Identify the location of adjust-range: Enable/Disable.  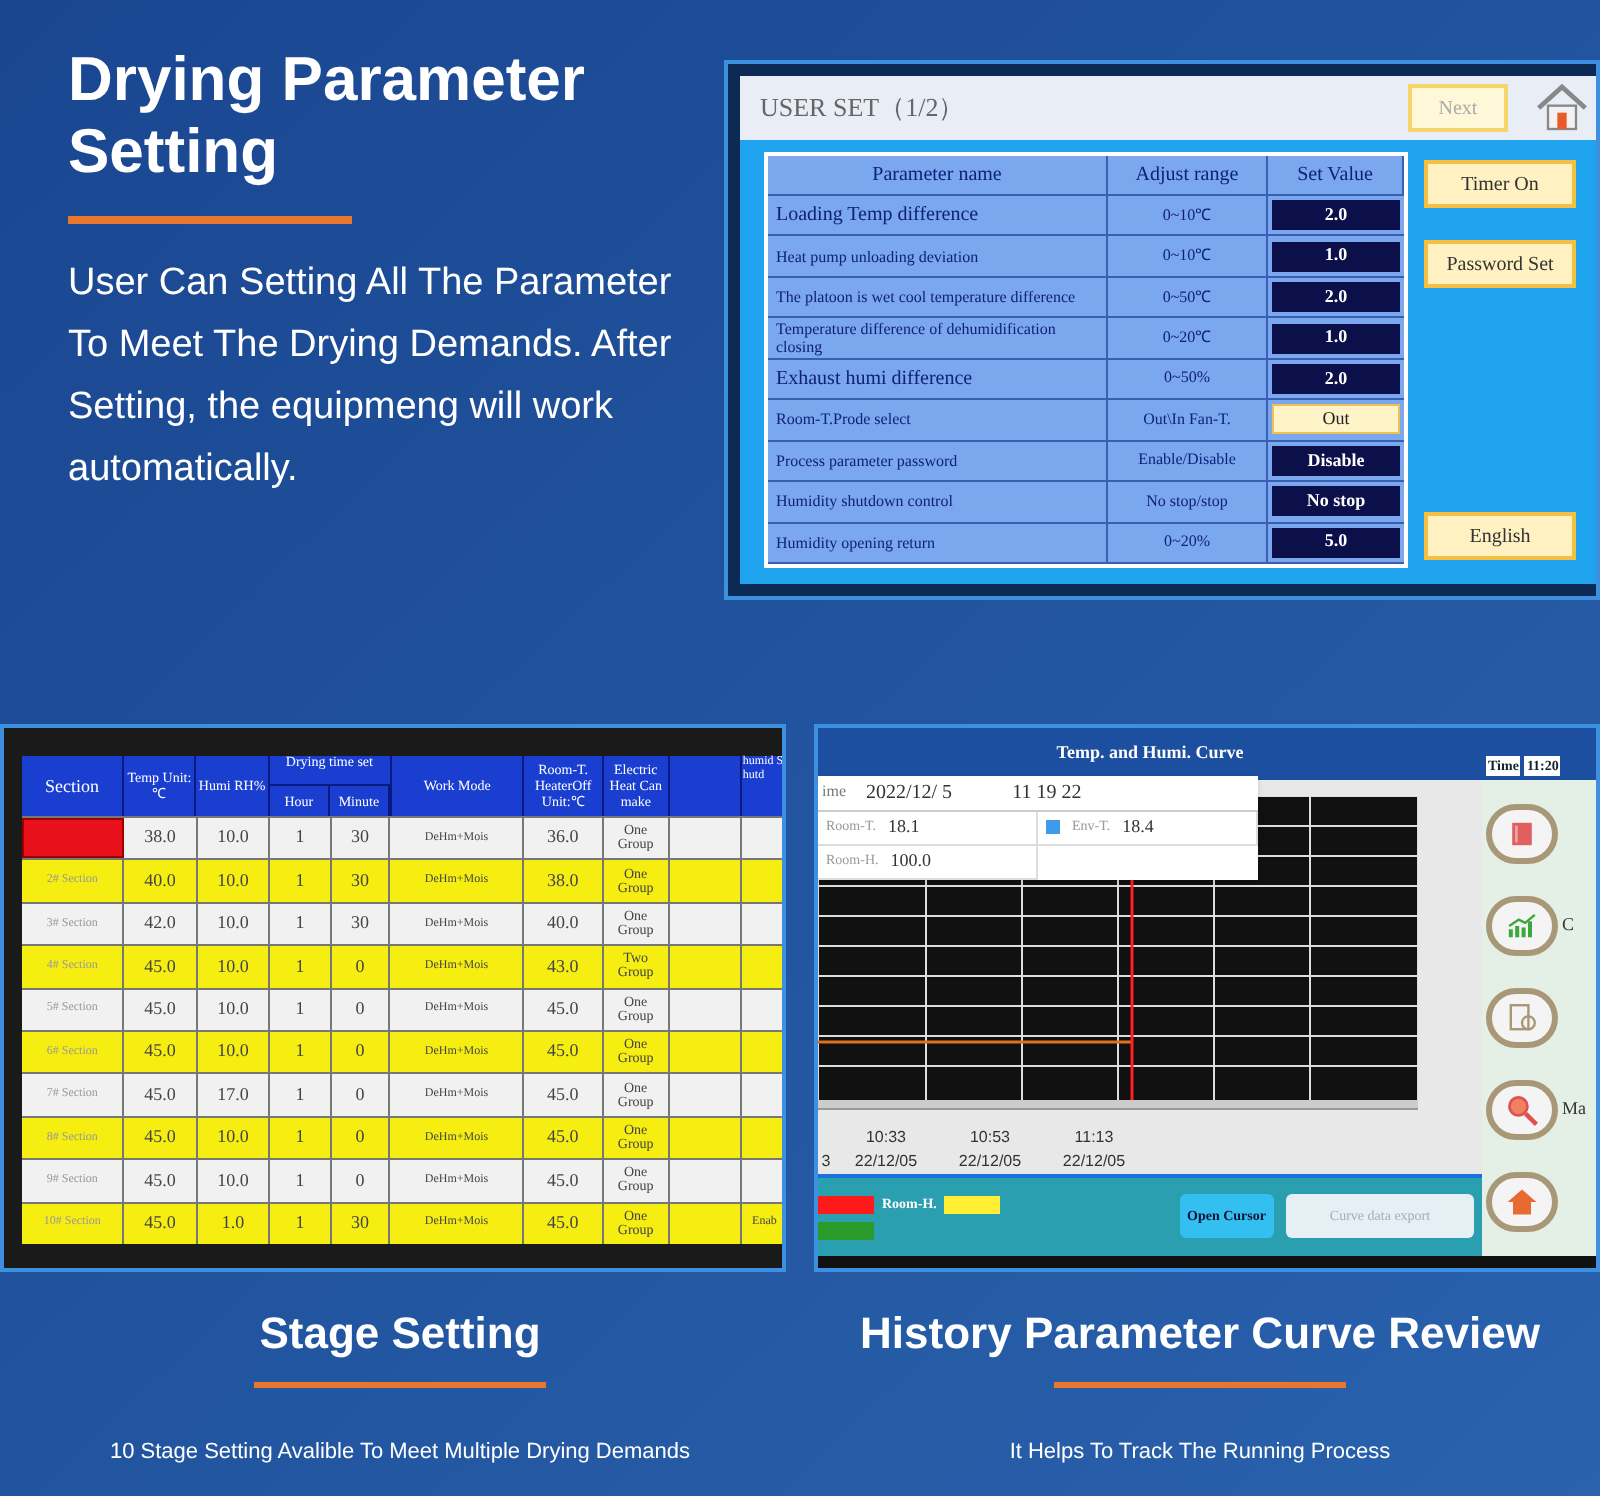
(1188, 461).